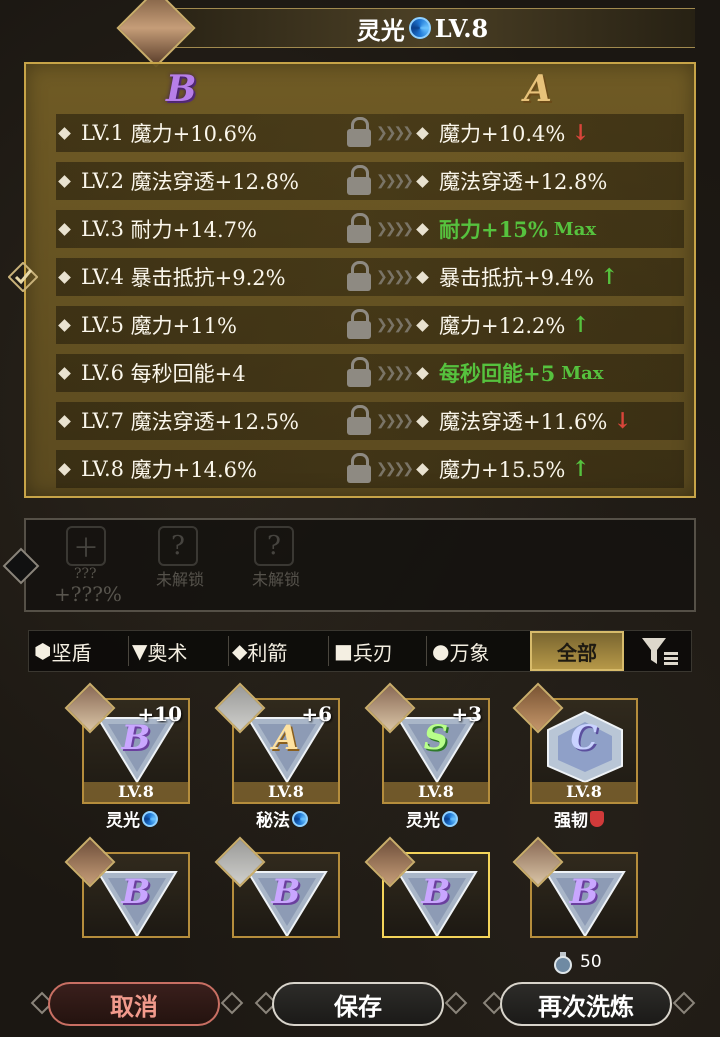  What do you see at coordinates (516, 278) in the screenshot?
I see `stat-value: 暴击抵抗+9.4%` at bounding box center [516, 278].